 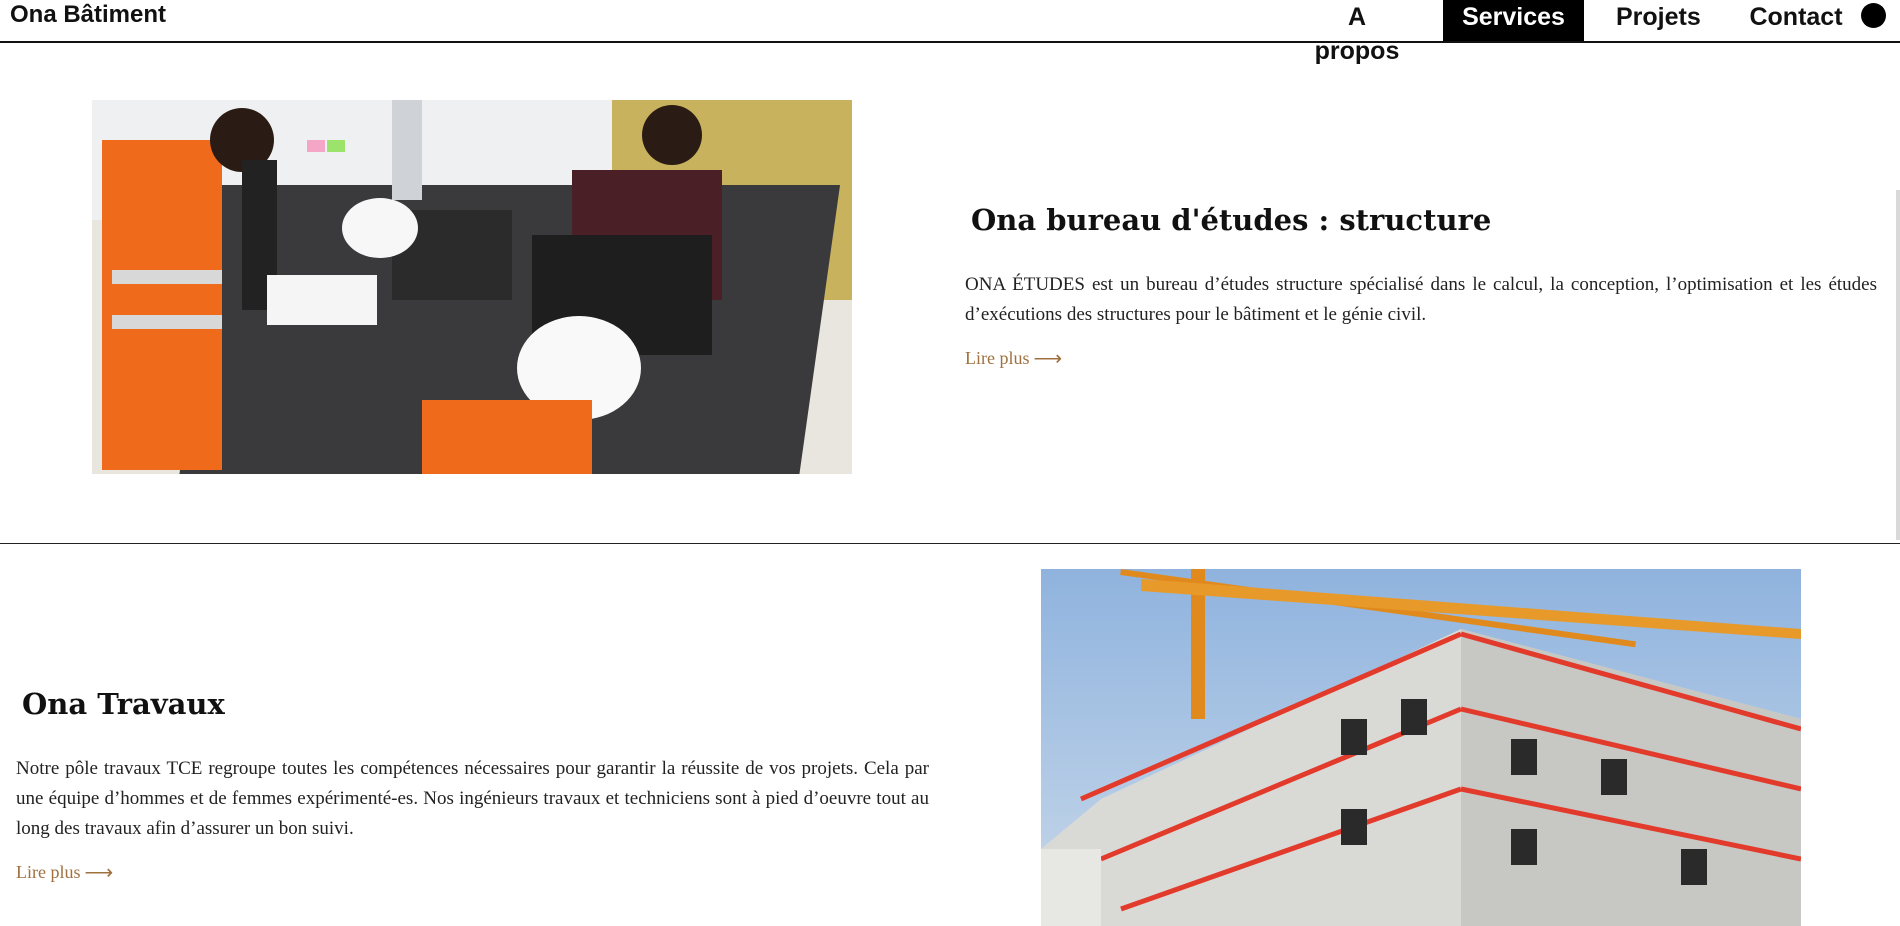 I want to click on nav-item-services: Services, so click(x=1513, y=20).